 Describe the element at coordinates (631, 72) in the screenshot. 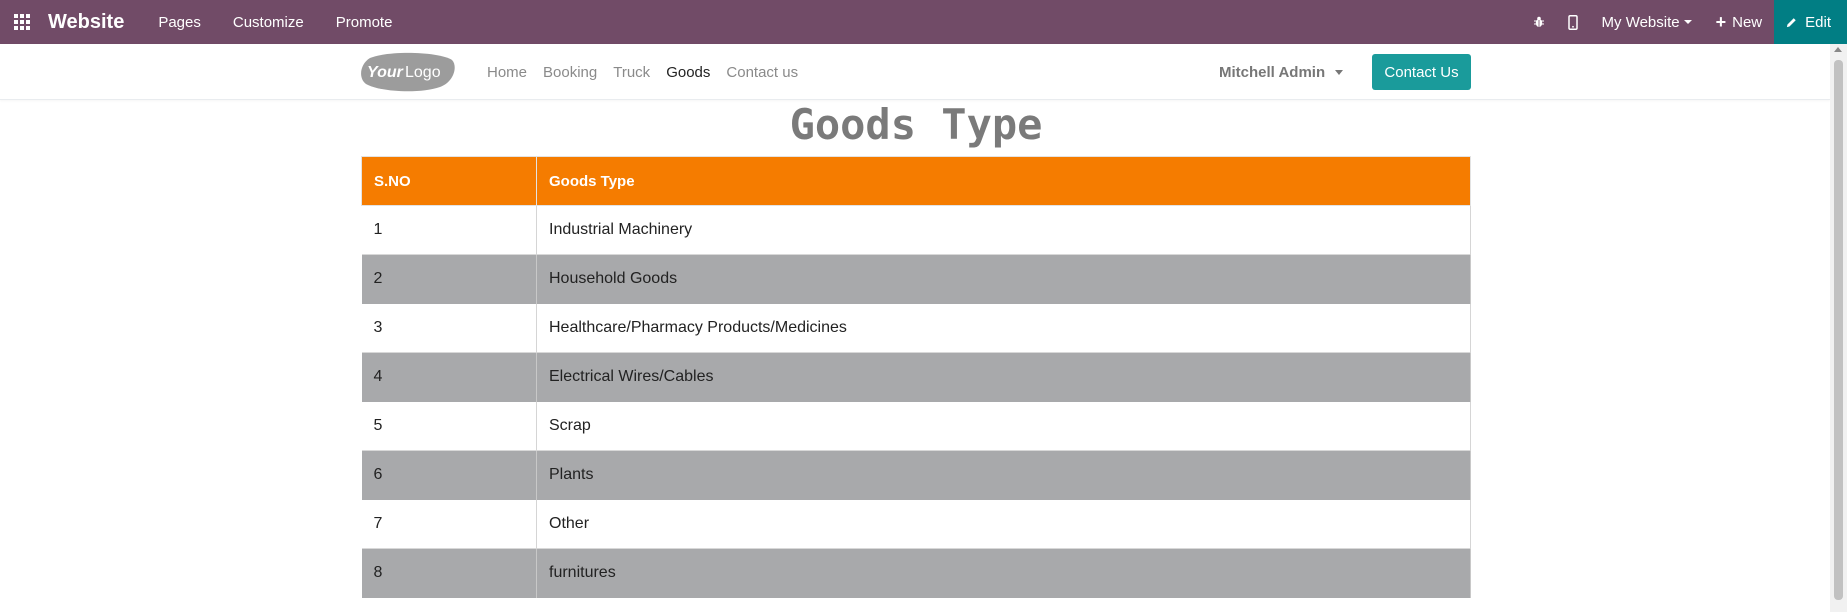

I see `nav-truck: Truck` at that location.